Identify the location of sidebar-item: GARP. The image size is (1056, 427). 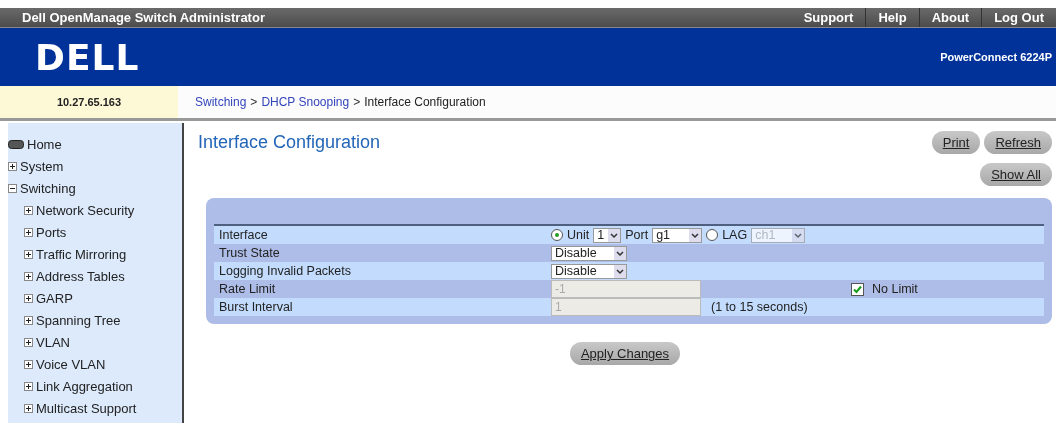
(95, 298).